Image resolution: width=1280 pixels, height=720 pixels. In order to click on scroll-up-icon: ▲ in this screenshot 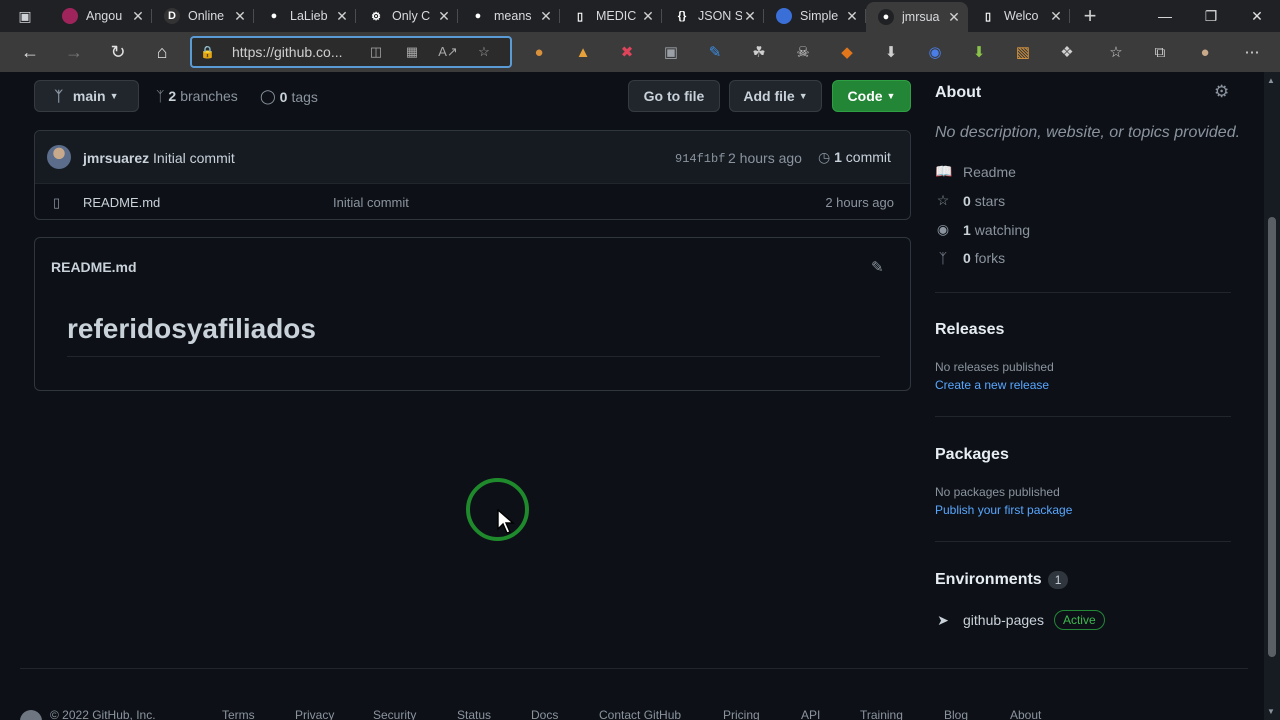, I will do `click(1271, 80)`.